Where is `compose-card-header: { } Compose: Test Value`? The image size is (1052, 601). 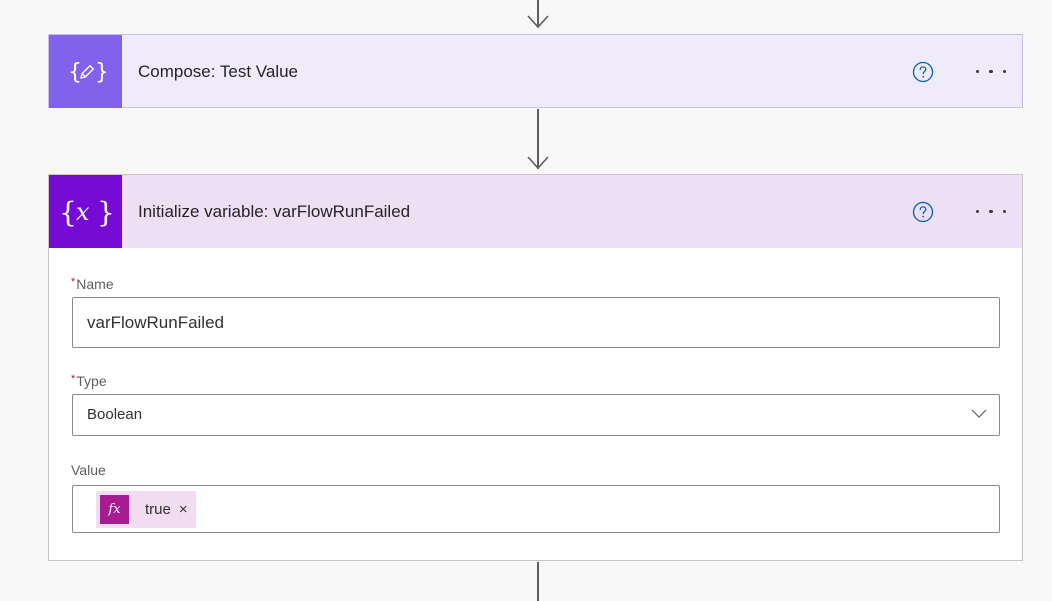
compose-card-header: { } Compose: Test Value is located at coordinates (535, 71).